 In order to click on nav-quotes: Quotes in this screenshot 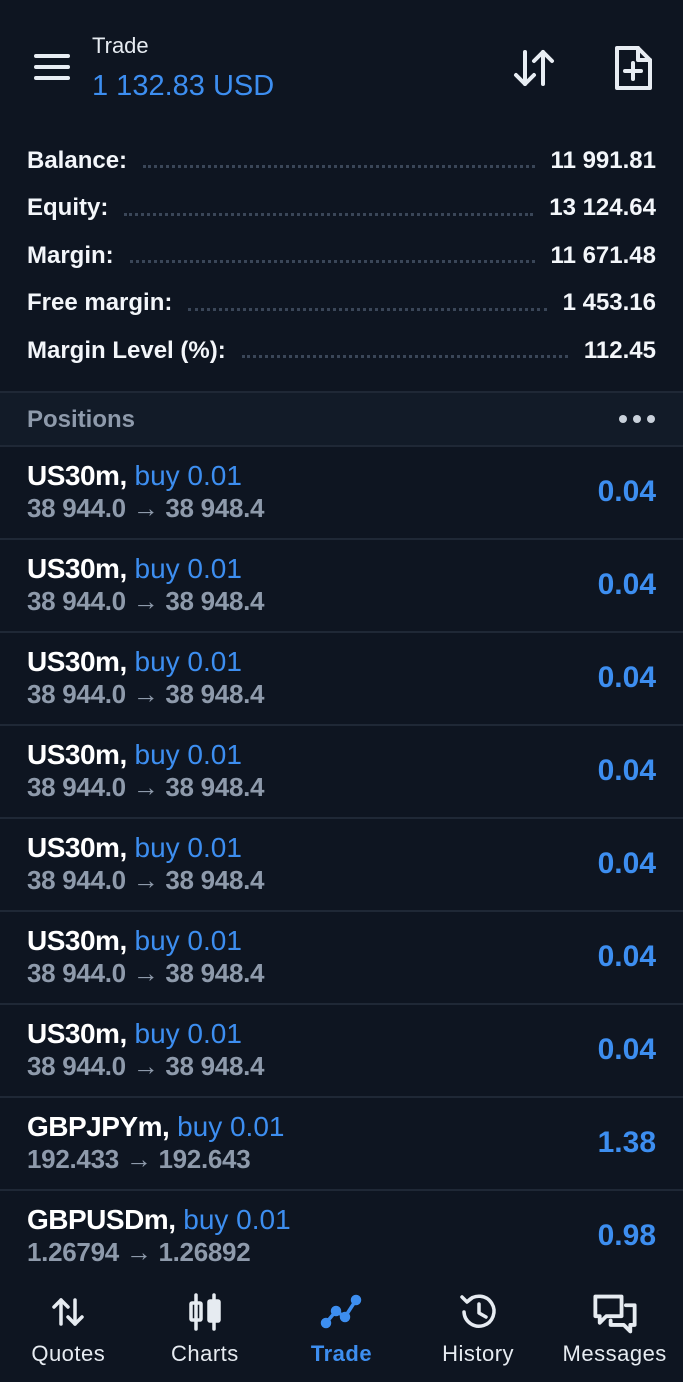, I will do `click(68, 1329)`.